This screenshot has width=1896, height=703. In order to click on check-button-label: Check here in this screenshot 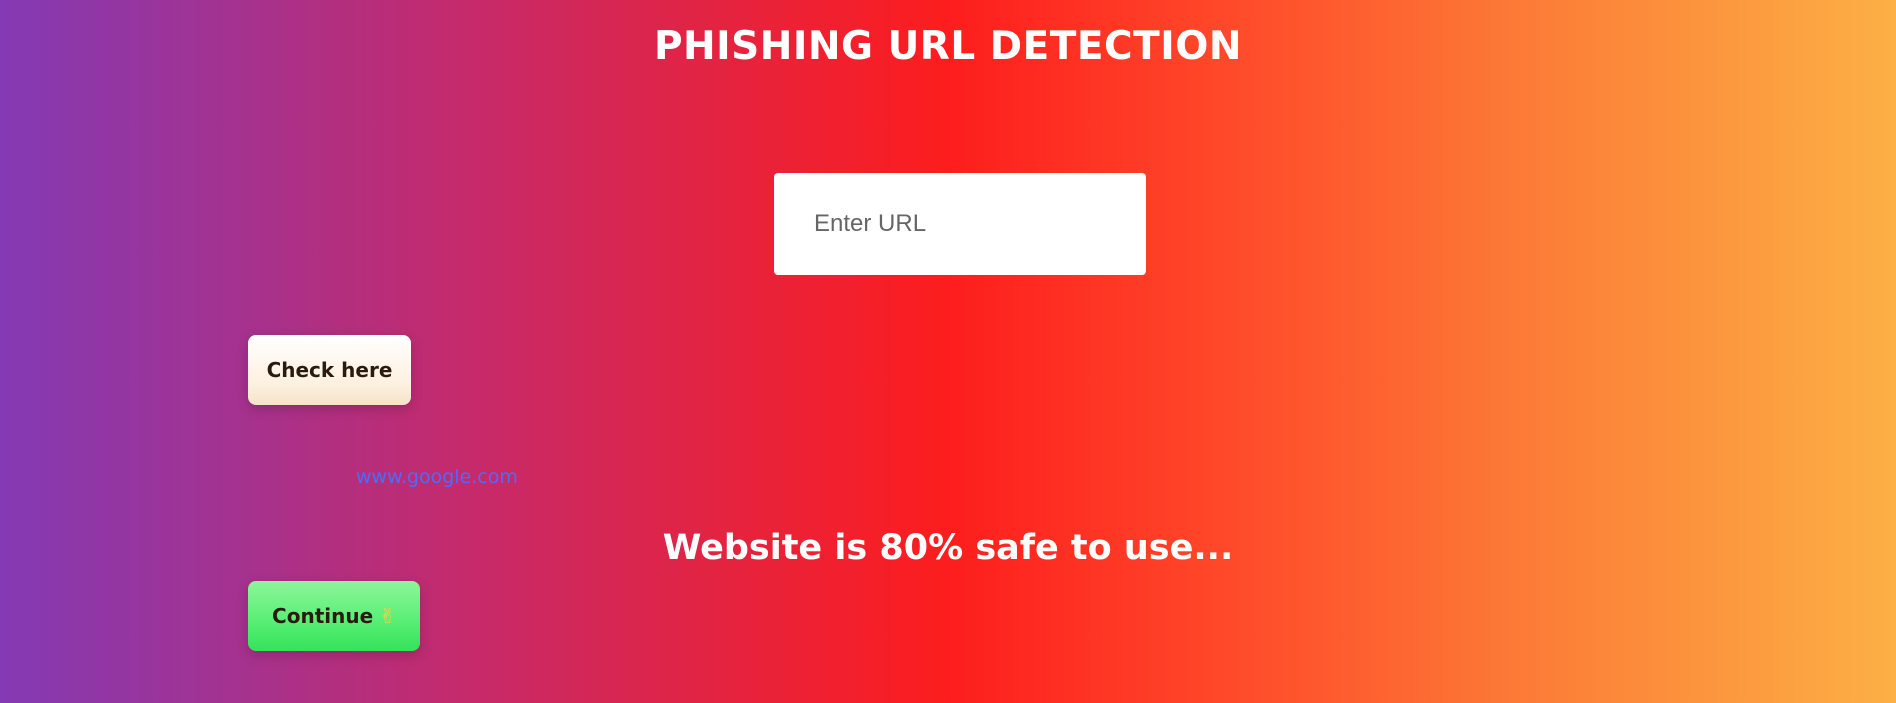, I will do `click(329, 370)`.